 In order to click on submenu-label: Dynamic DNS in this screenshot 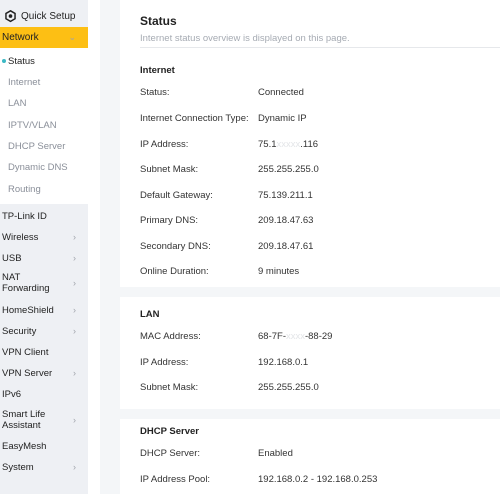, I will do `click(38, 167)`.